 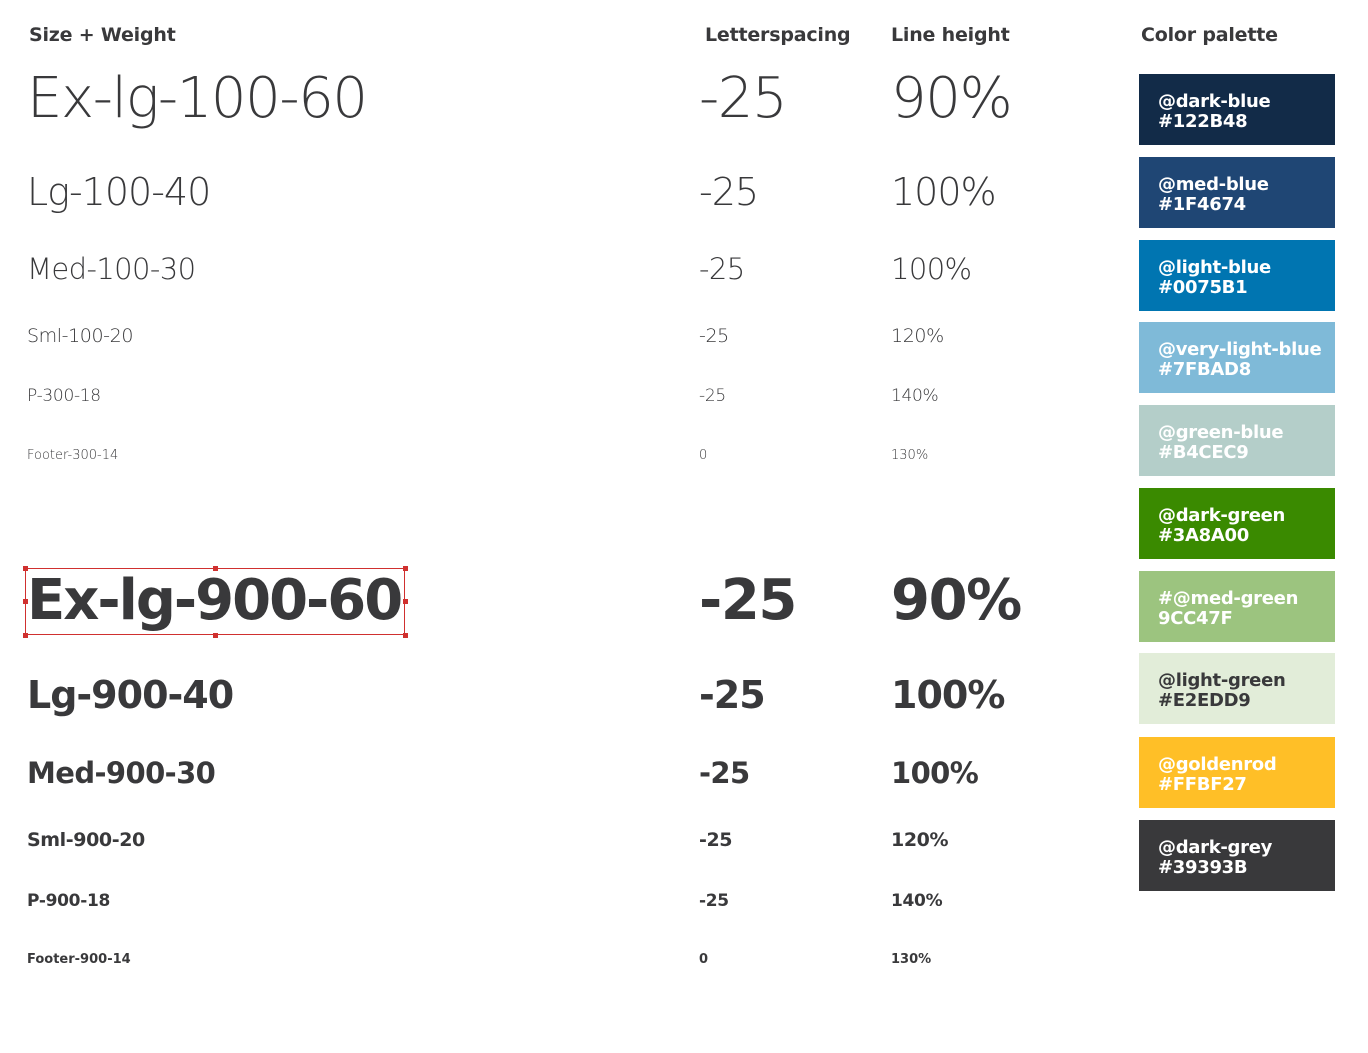 What do you see at coordinates (555, 192) in the screenshot?
I see `type-row: Lg-100-40 -25 100%` at bounding box center [555, 192].